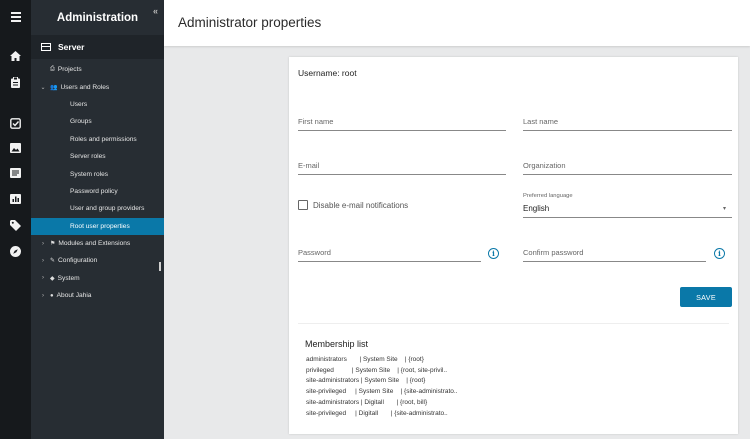  I want to click on sidebar-title-bar: Administration «, so click(97, 17).